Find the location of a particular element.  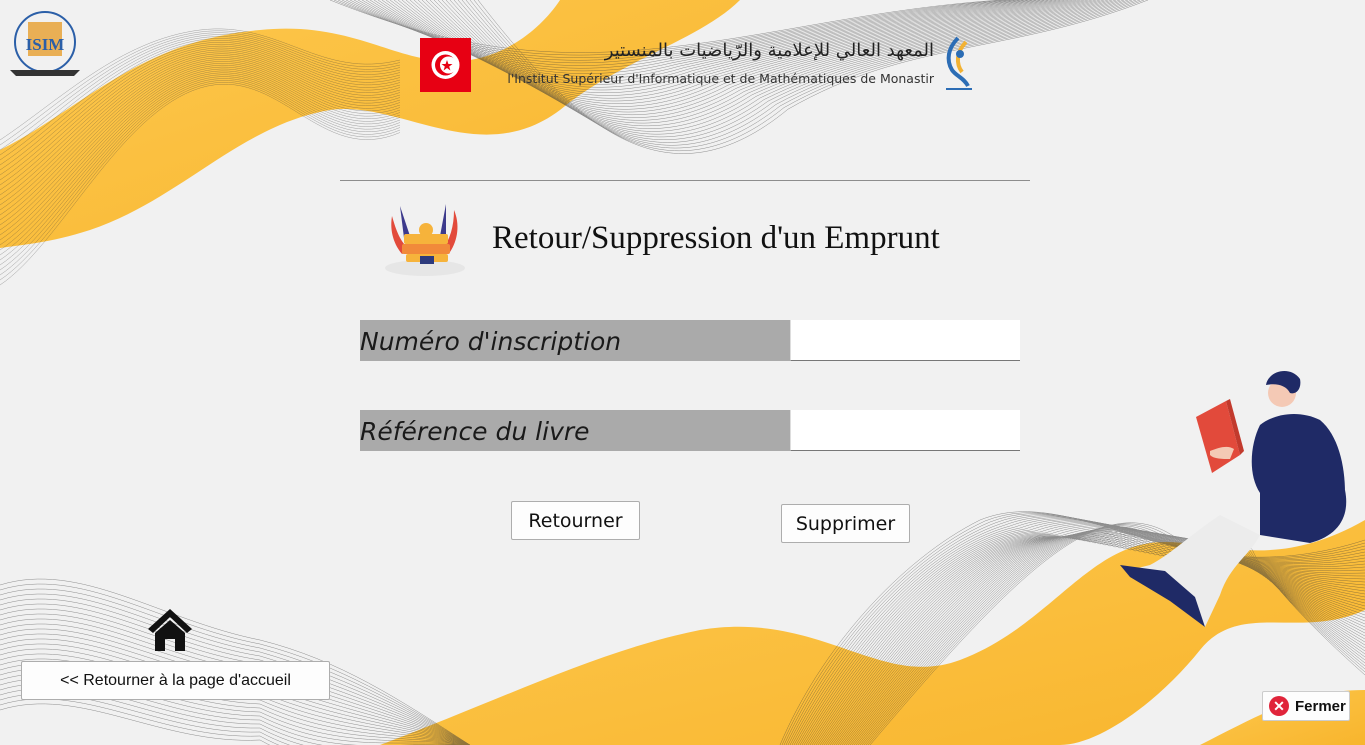

numero-inscription-input is located at coordinates (905, 340).